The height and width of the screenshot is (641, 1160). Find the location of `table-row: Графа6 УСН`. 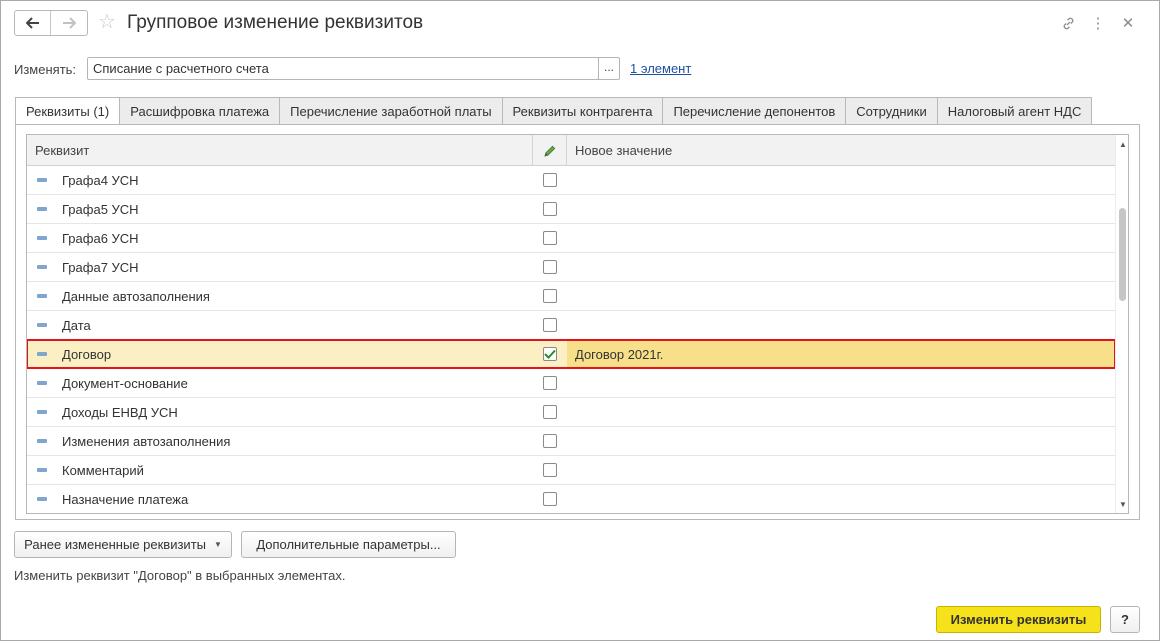

table-row: Графа6 УСН is located at coordinates (571, 238).